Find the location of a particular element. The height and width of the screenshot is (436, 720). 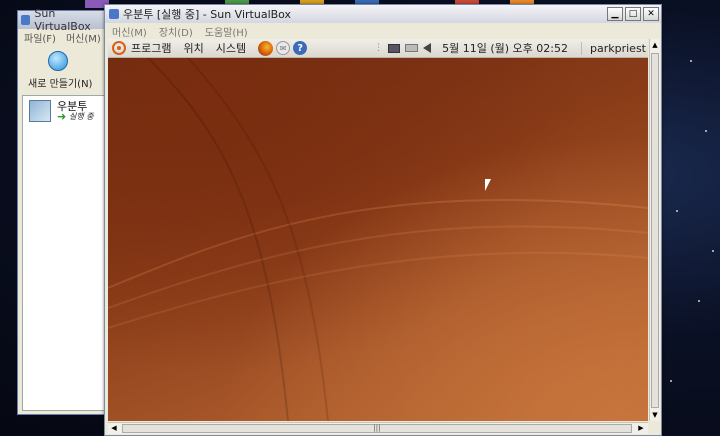

panel-user: parkpriest is located at coordinates (613, 48).